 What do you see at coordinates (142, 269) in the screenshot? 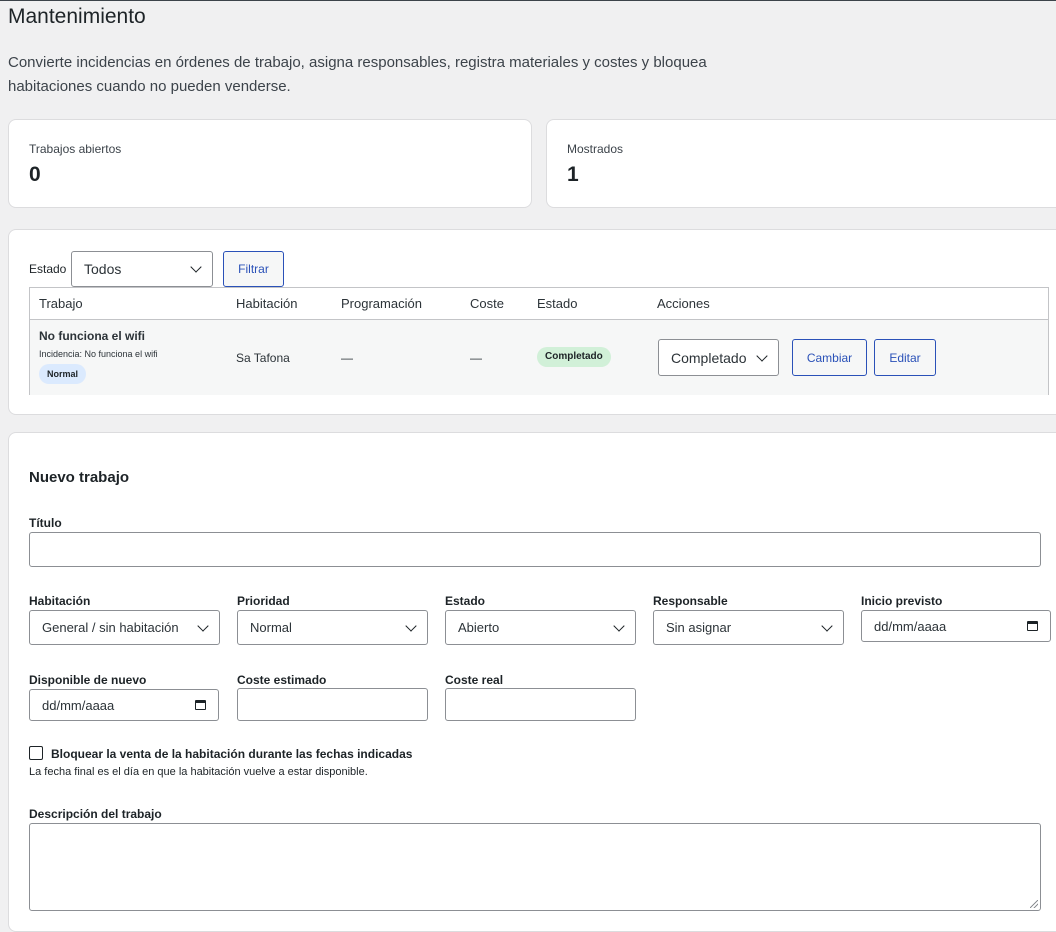
I see `estado-filter-select: Todos` at bounding box center [142, 269].